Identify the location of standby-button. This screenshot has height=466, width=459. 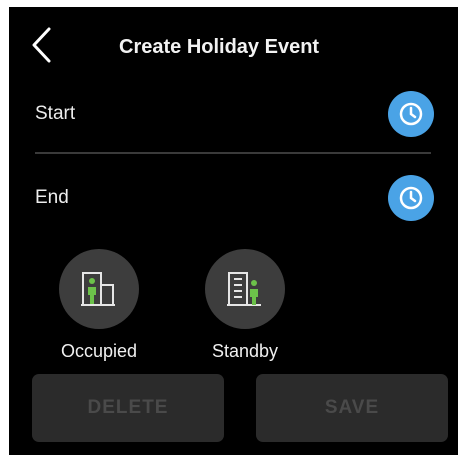
(245, 289).